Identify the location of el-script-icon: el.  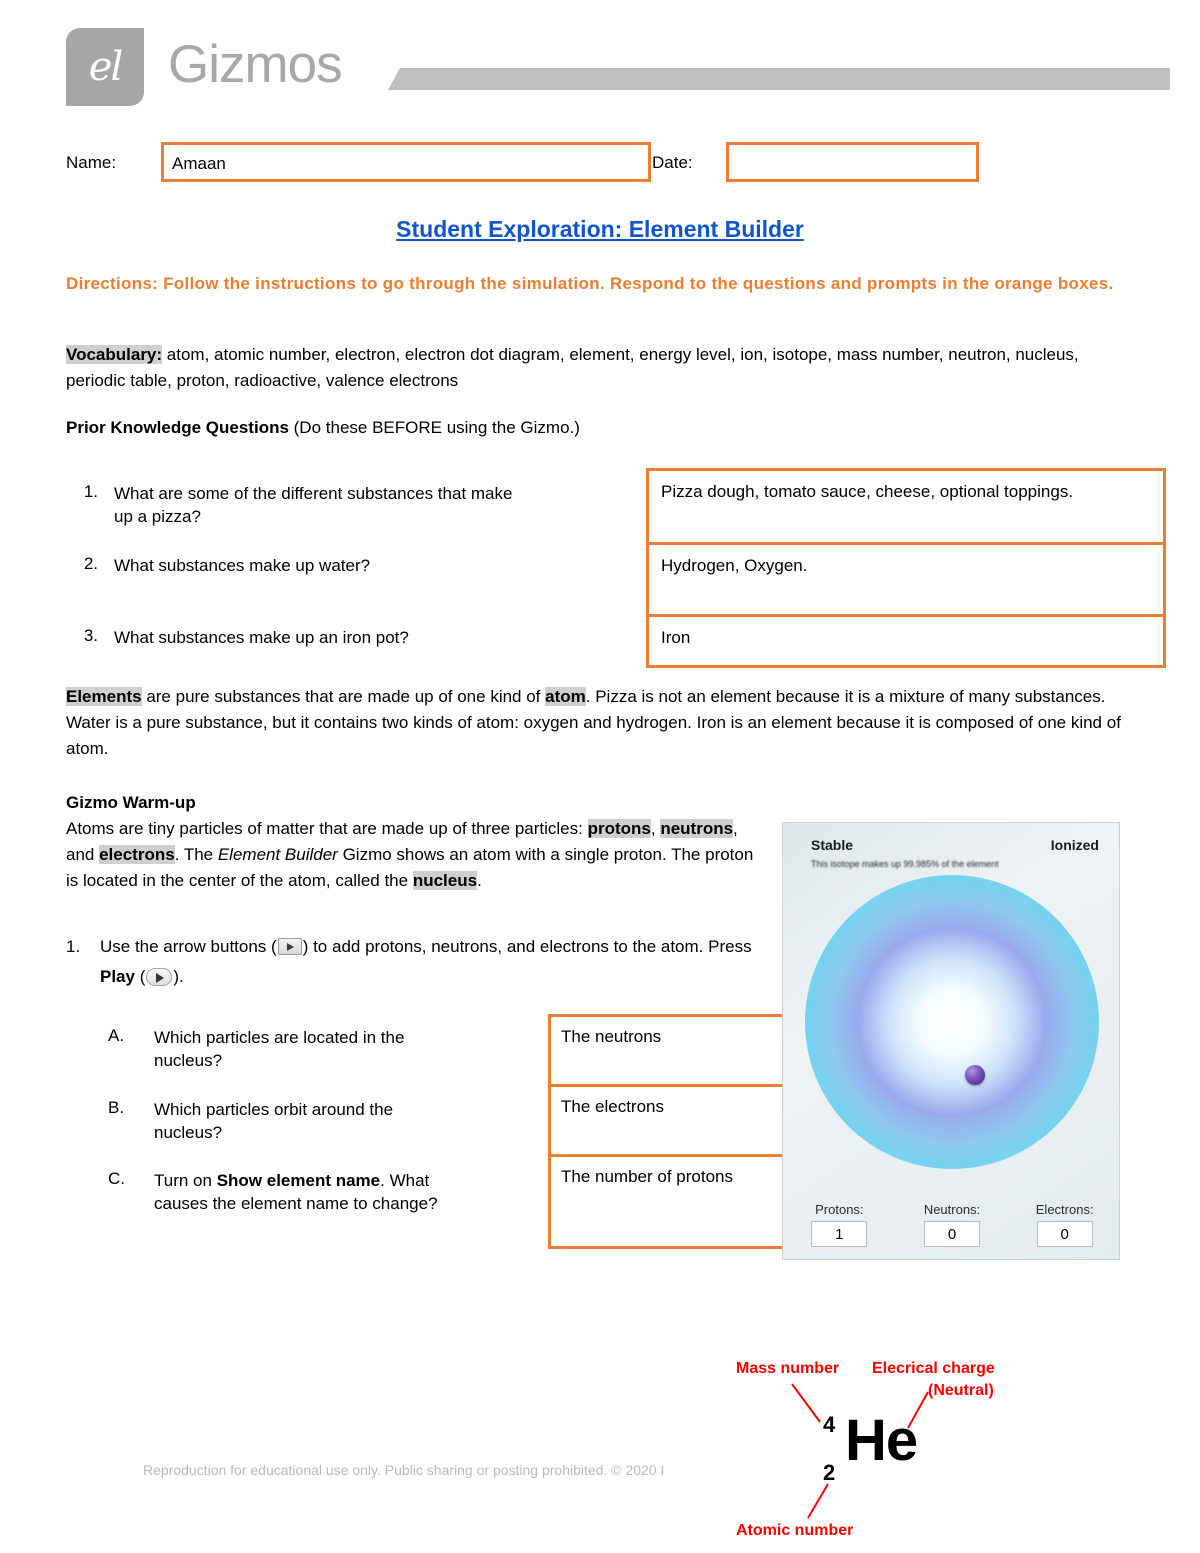
(105, 67).